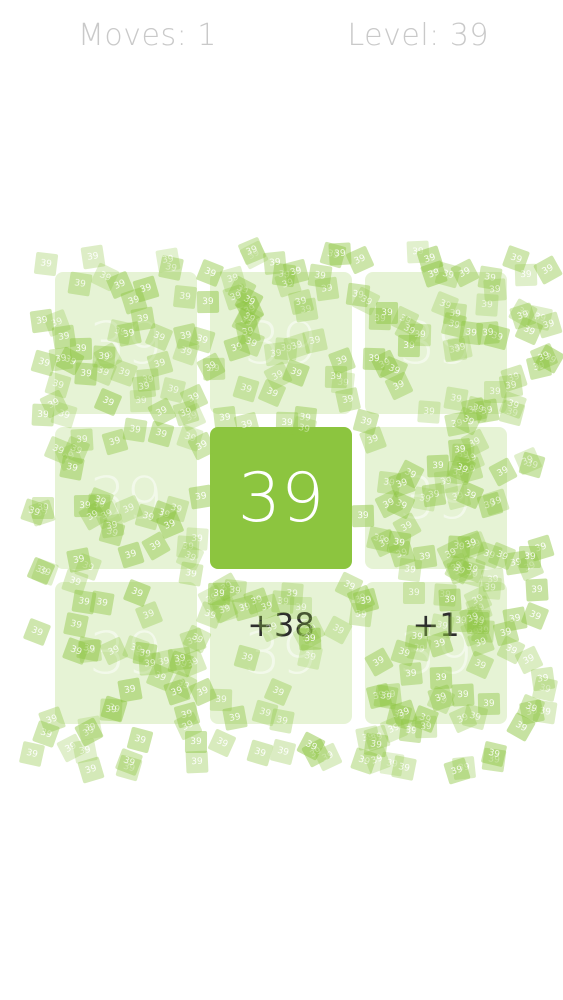 The height and width of the screenshot is (1000, 563). I want to click on moves-counter: Moves: 1, so click(147, 35).